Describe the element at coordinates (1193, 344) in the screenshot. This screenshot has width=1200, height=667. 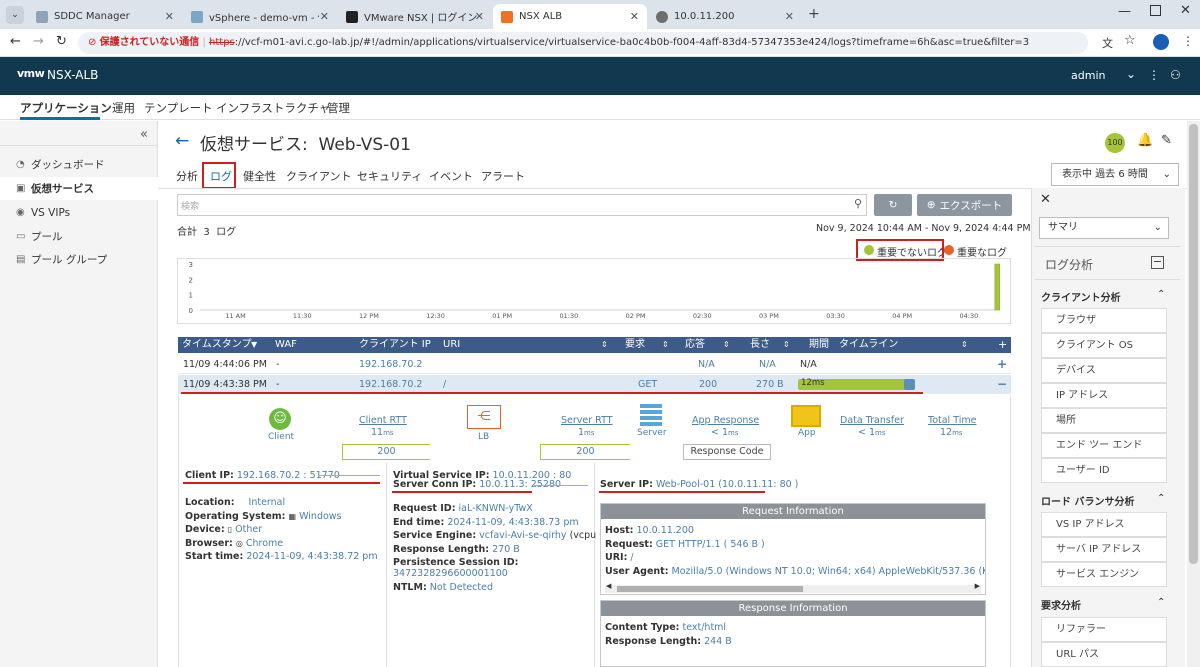
I see `page-scrollbar-thumb` at that location.